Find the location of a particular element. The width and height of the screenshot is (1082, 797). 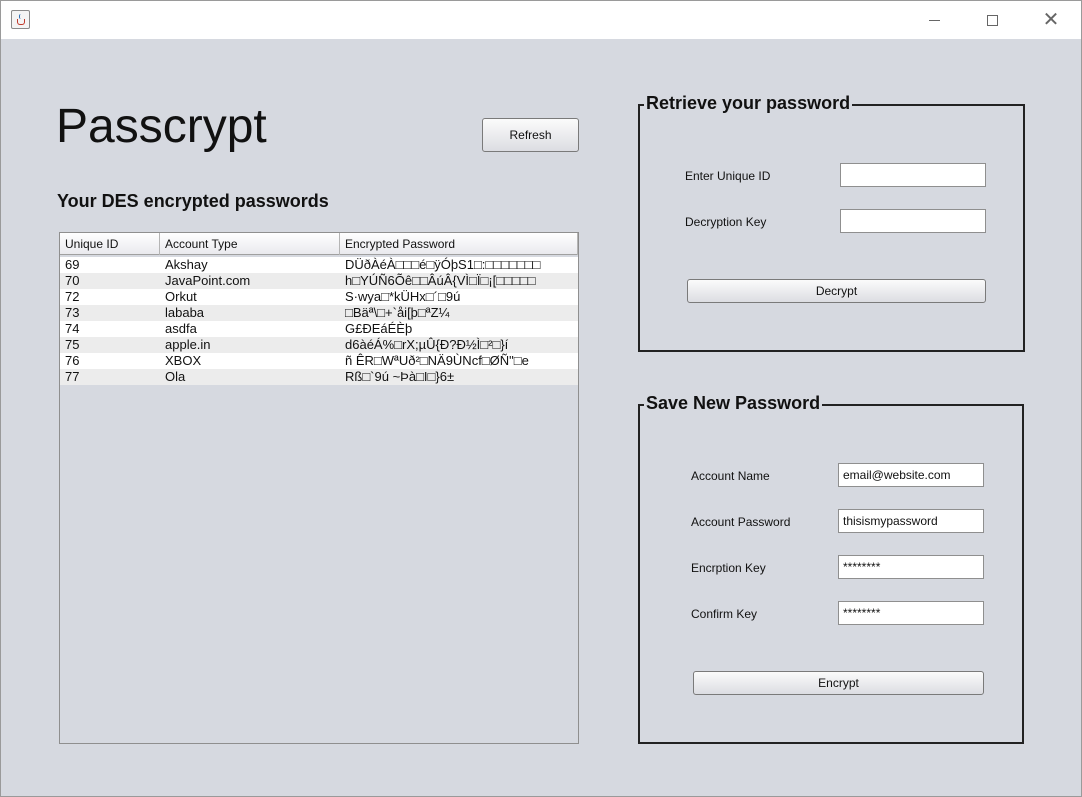

table-row: 76 XBOX ñ ÊR□WªUð²□NÄ9ÙNcf□ØÑ"□e is located at coordinates (319, 361).